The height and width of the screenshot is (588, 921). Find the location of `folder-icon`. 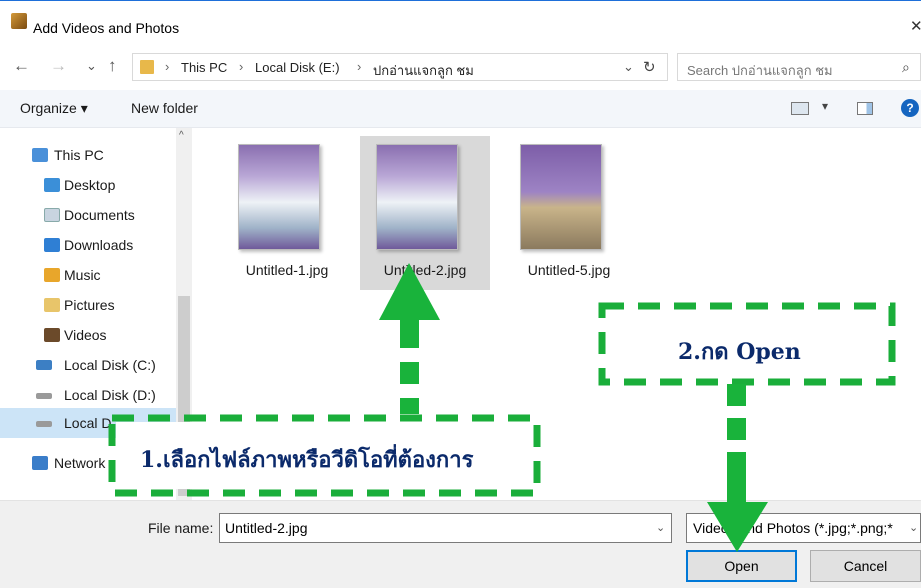

folder-icon is located at coordinates (147, 67).